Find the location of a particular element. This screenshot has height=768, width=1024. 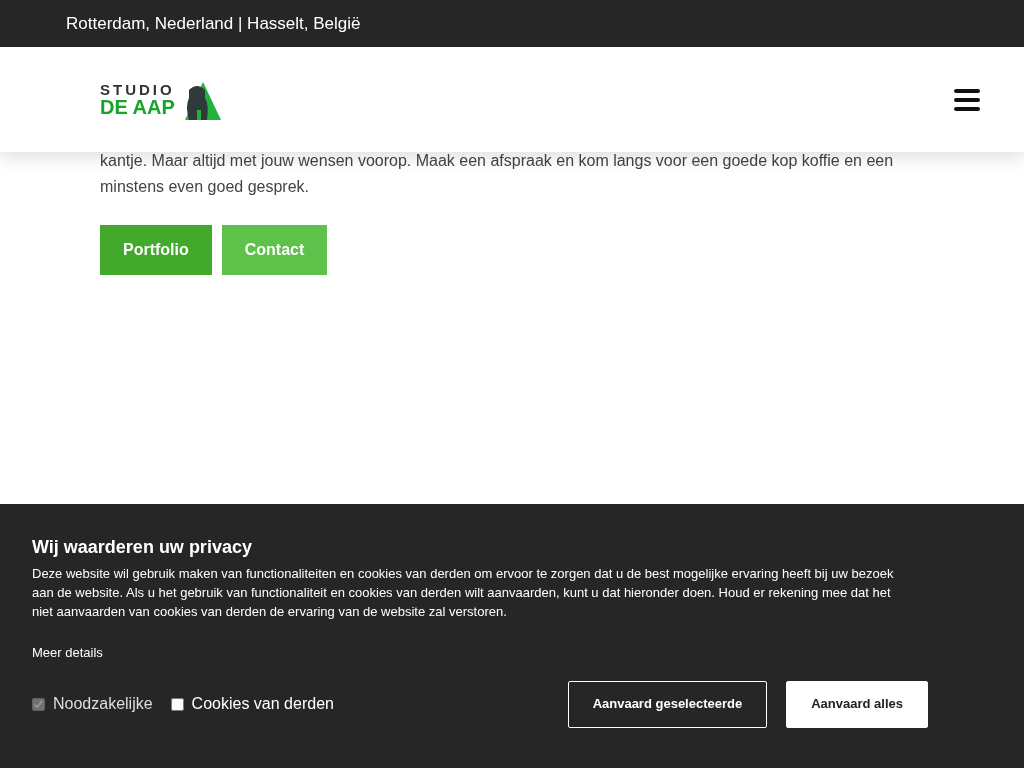

logo-text: DE AAP is located at coordinates (137, 107).